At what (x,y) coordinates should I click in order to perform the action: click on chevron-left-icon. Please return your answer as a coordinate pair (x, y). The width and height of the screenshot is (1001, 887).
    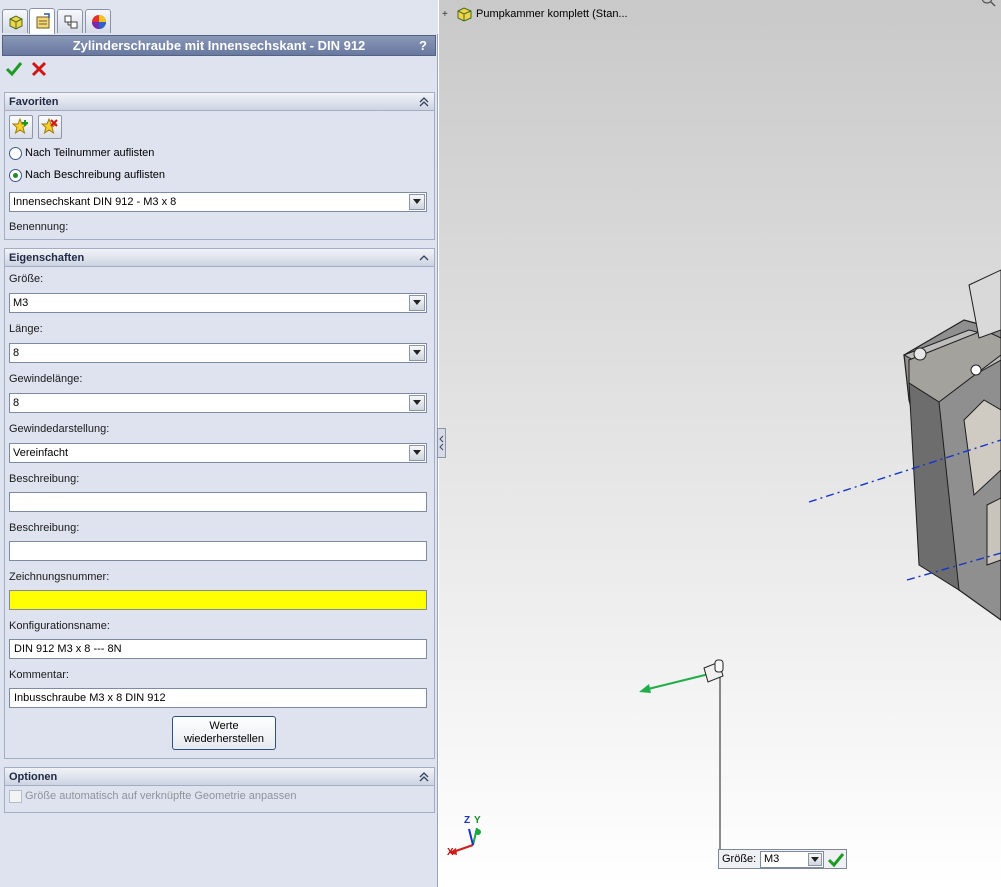
    Looking at the image, I should click on (441, 443).